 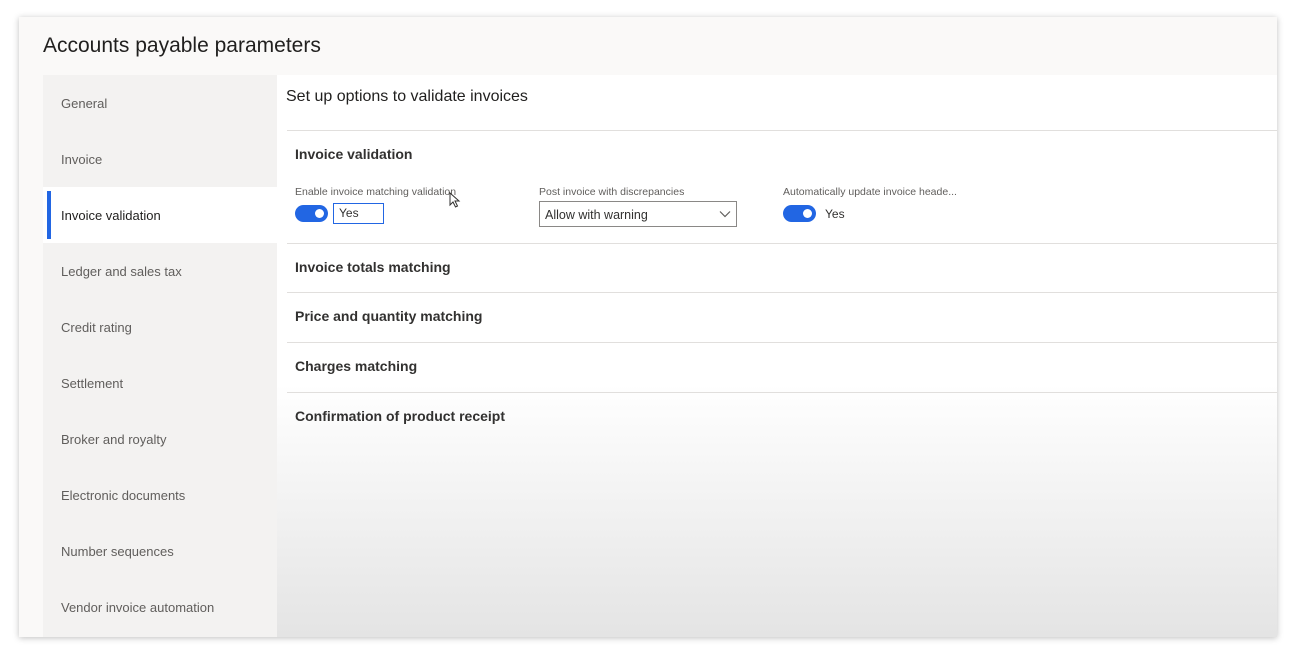 I want to click on enable-matching-label: Enable invoice matching validation, so click(x=376, y=192).